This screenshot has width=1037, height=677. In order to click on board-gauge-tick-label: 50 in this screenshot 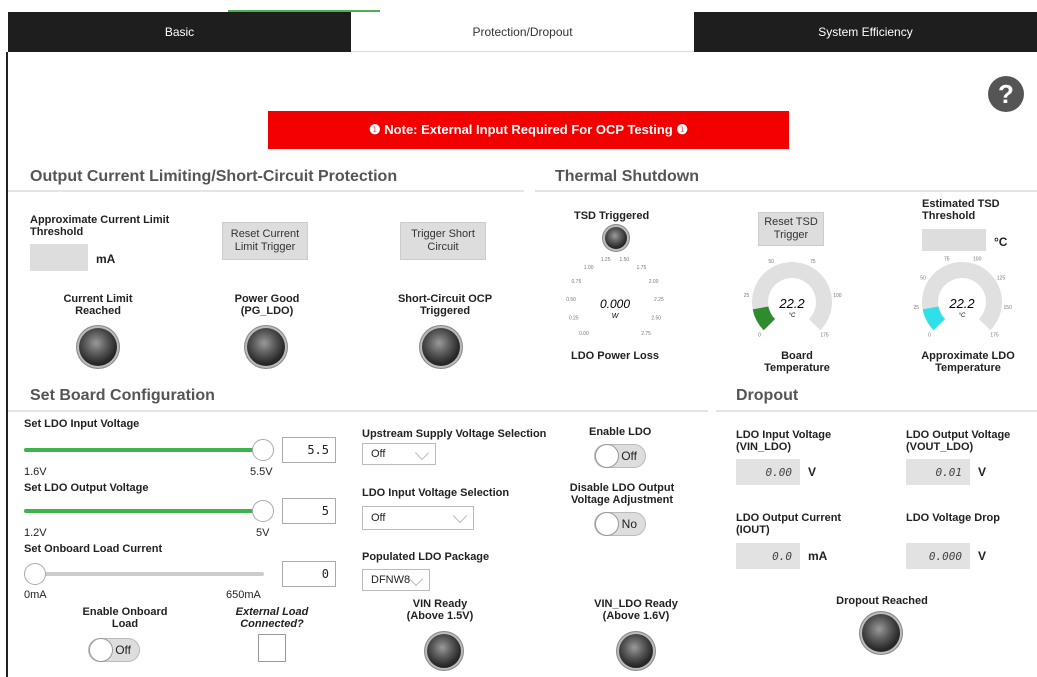, I will do `click(771, 262)`.